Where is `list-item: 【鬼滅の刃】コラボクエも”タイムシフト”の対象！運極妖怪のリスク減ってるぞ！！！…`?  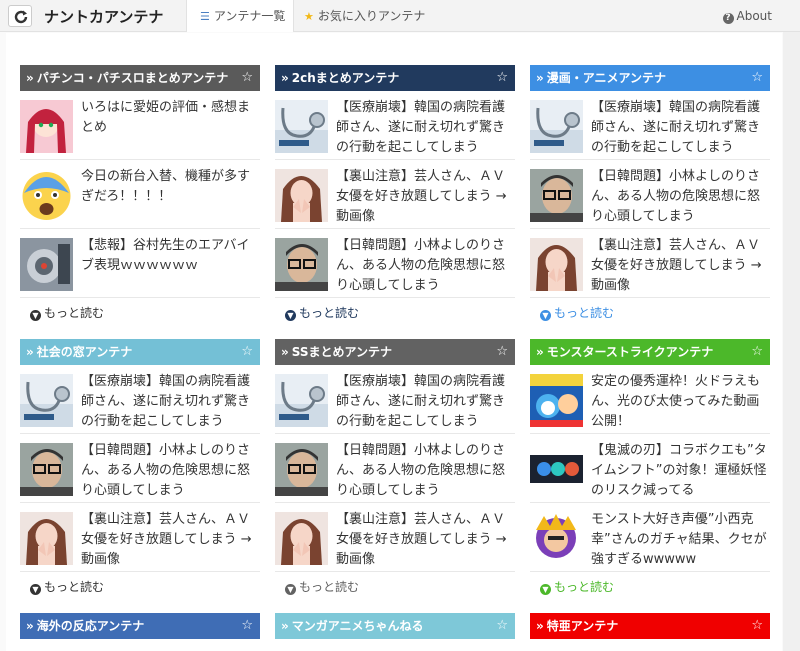
list-item: 【鬼滅の刃】コラボクエも”タイムシフト”の対象！運極妖怪のリスク減ってるぞ！！！… is located at coordinates (650, 468).